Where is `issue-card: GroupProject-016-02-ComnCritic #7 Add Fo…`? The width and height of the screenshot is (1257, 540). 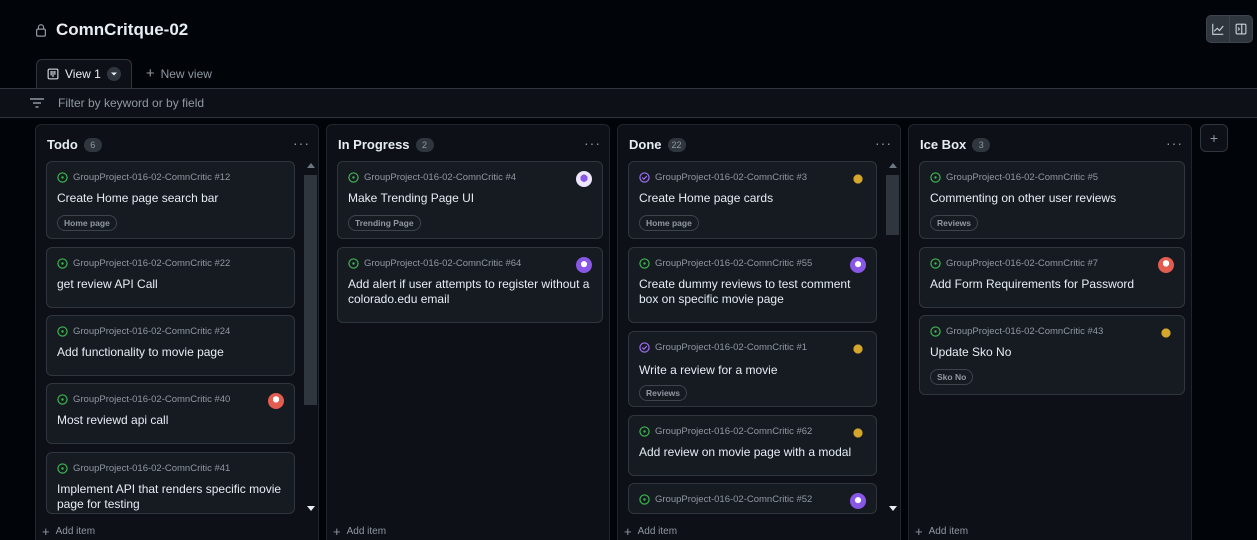
issue-card: GroupProject-016-02-ComnCritic #7 Add Fo… is located at coordinates (1052, 277).